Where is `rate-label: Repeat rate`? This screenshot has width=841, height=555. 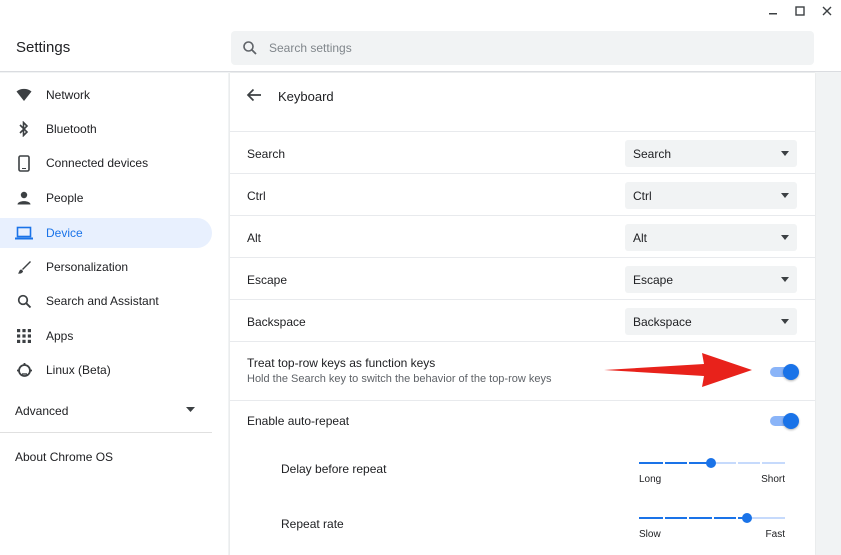
rate-label: Repeat rate is located at coordinates (312, 524).